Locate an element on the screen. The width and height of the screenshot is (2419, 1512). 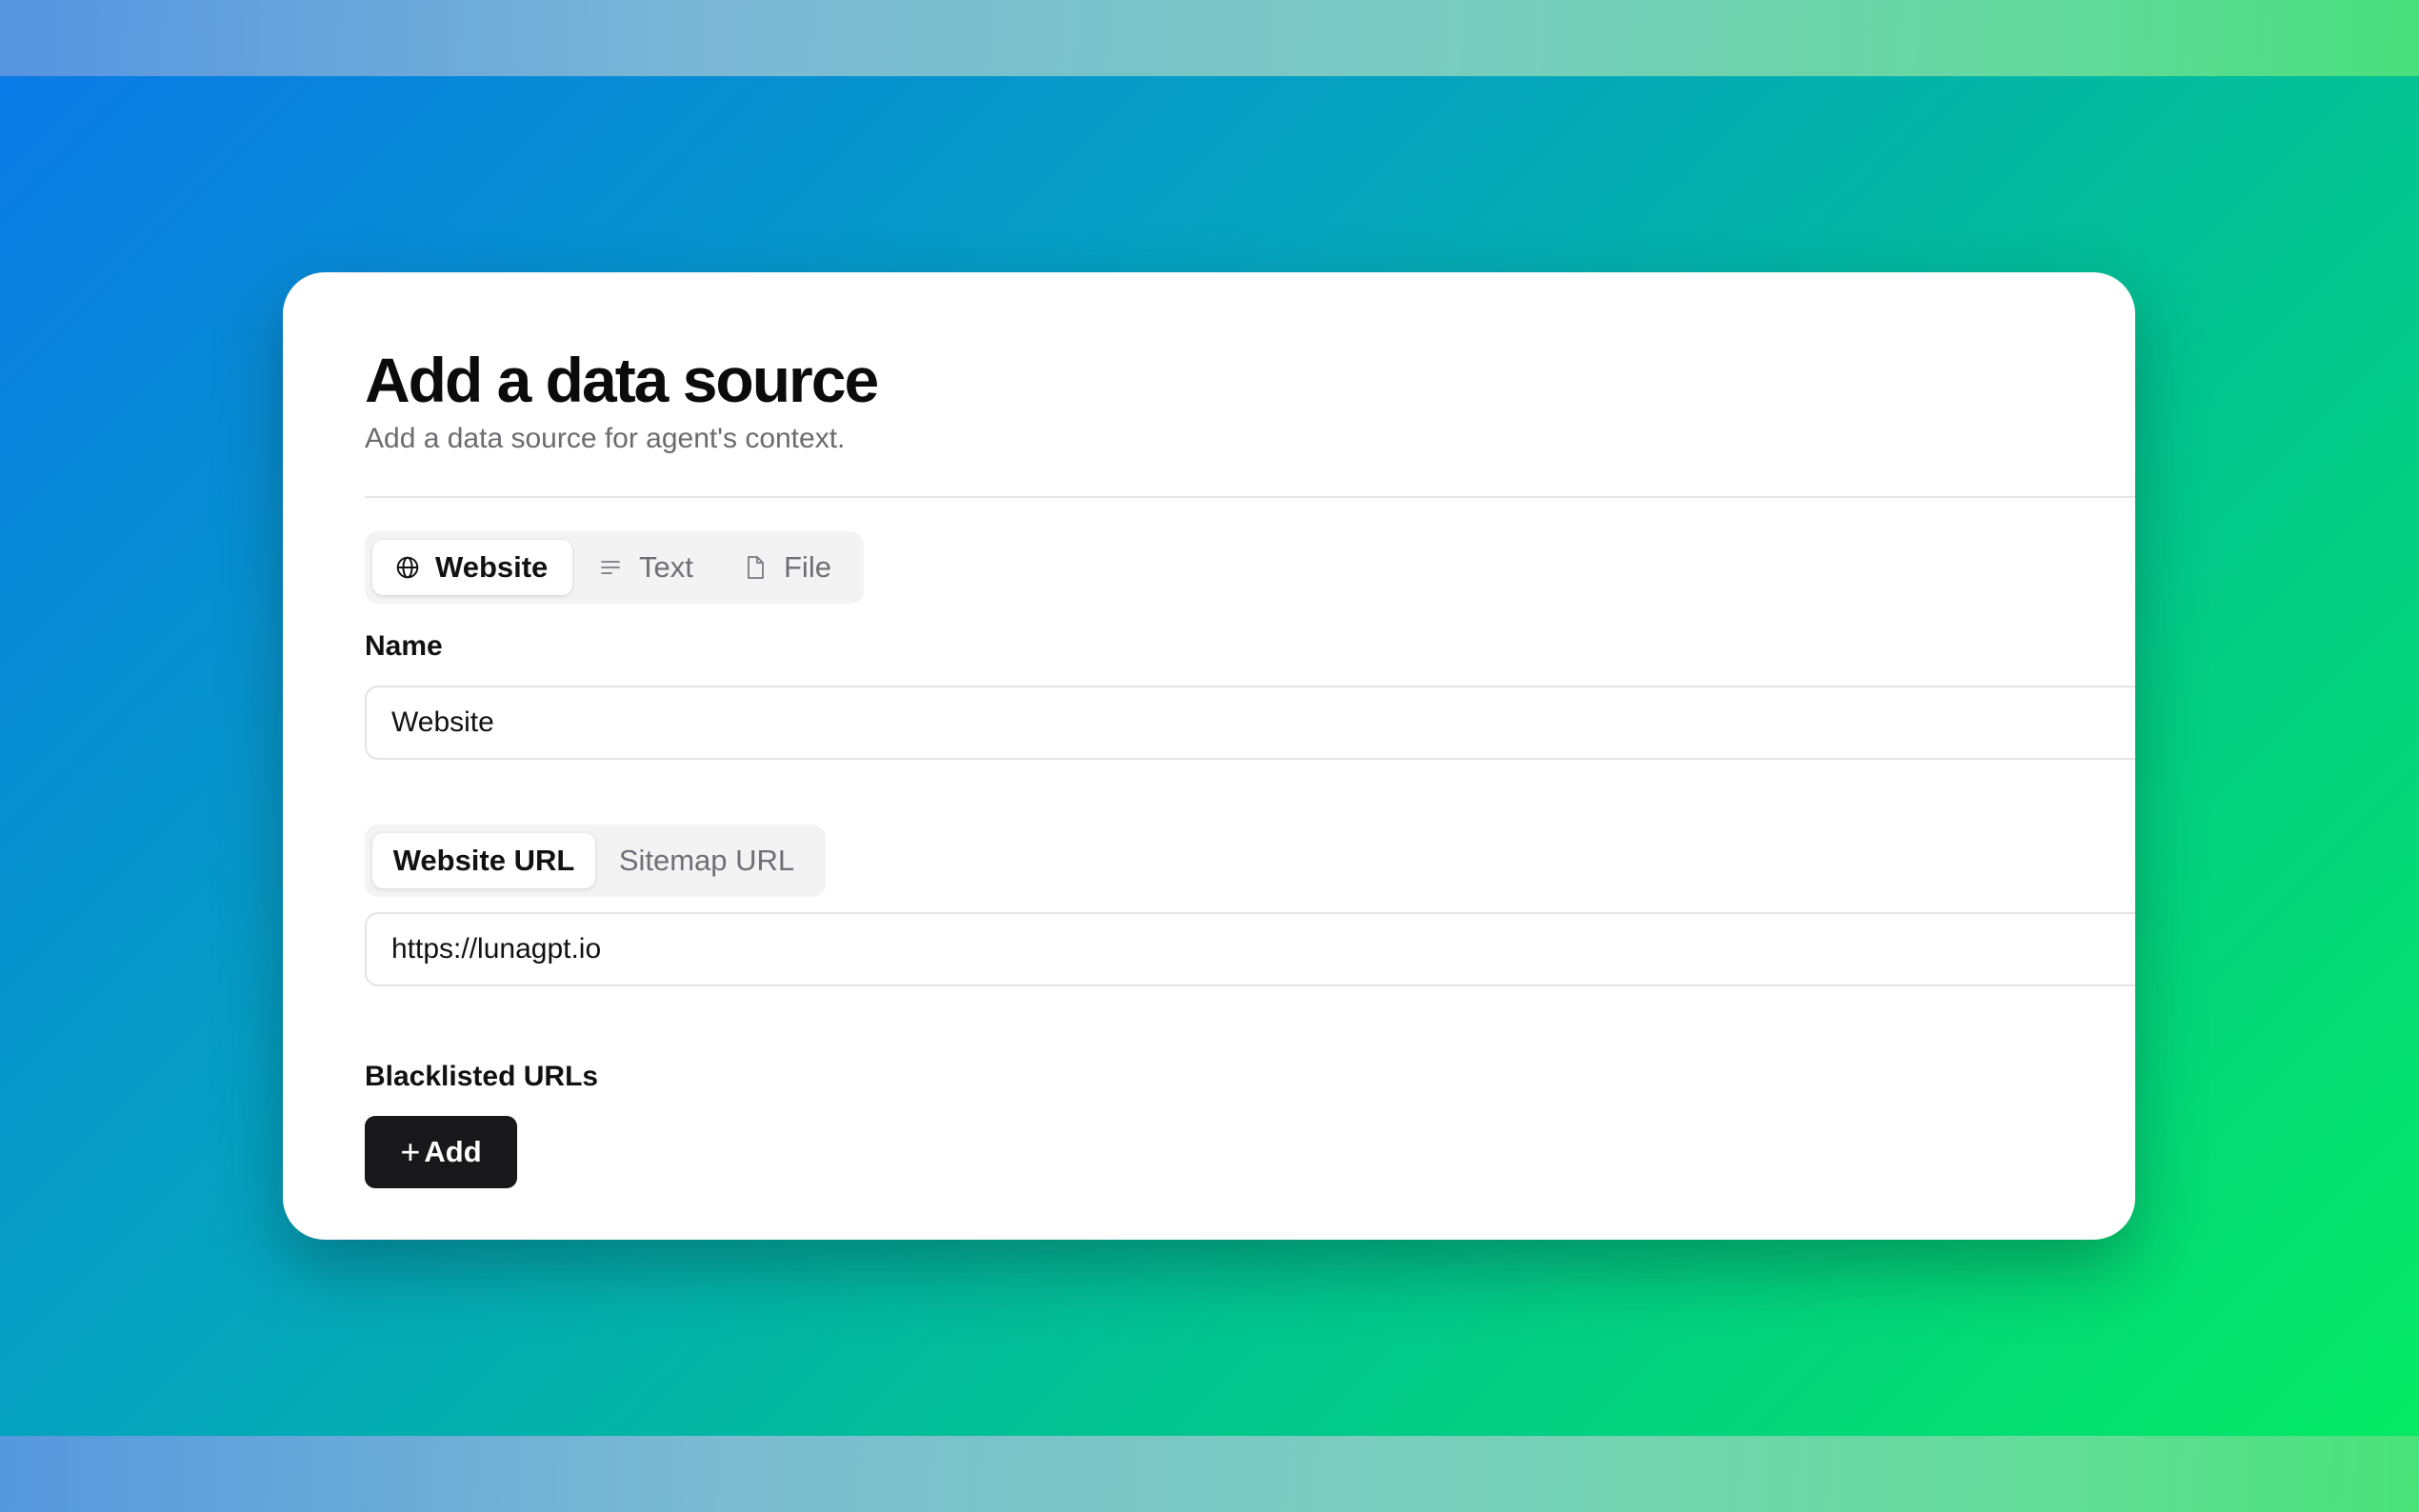
source-type-tabs: Website Text File is located at coordinates (614, 567).